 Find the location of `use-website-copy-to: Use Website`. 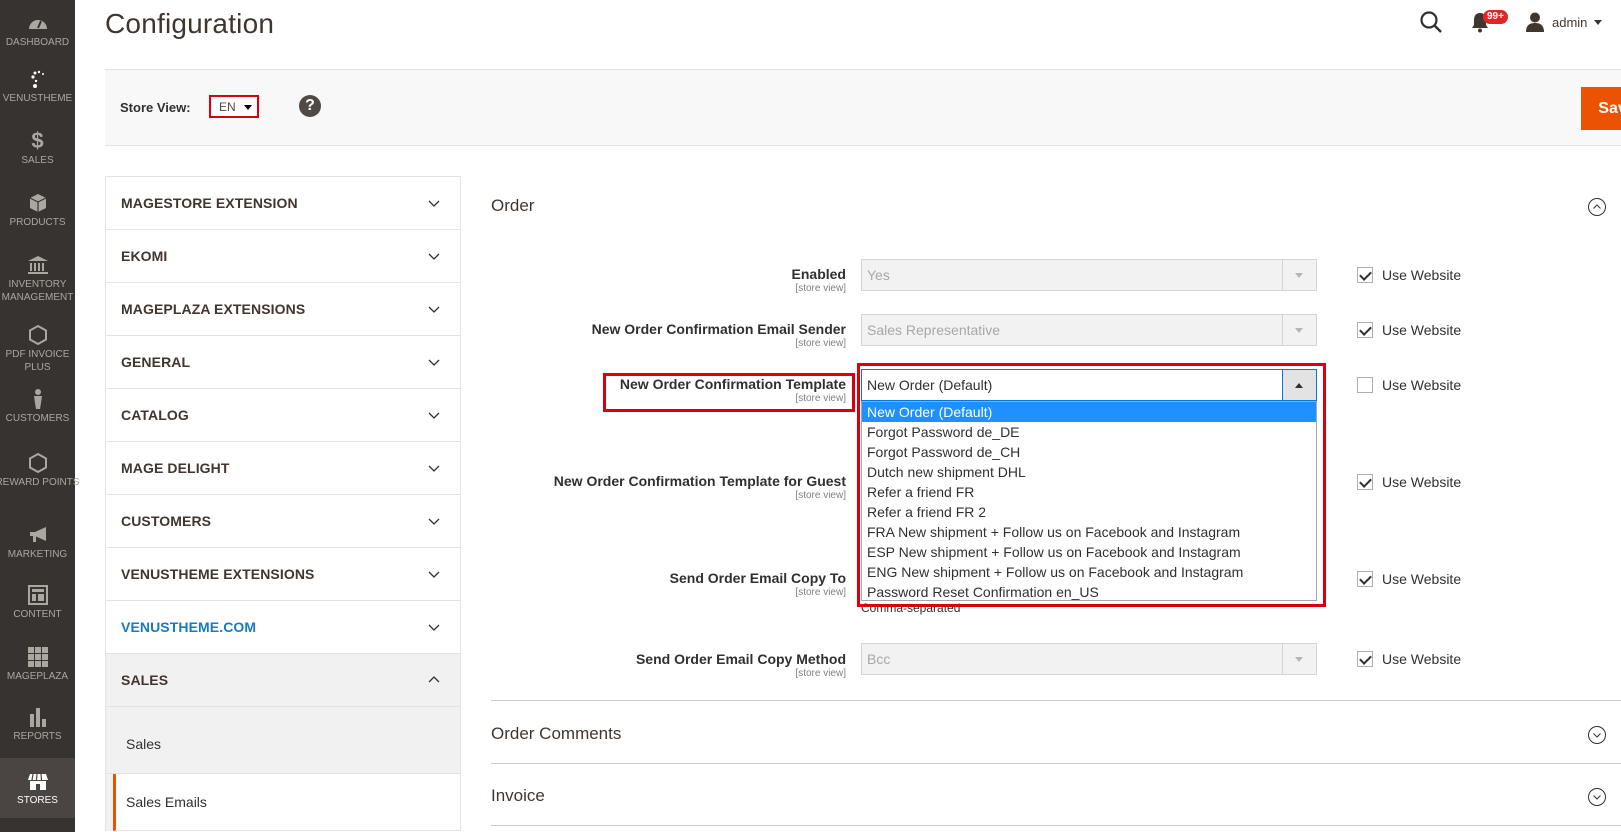

use-website-copy-to: Use Website is located at coordinates (1409, 579).